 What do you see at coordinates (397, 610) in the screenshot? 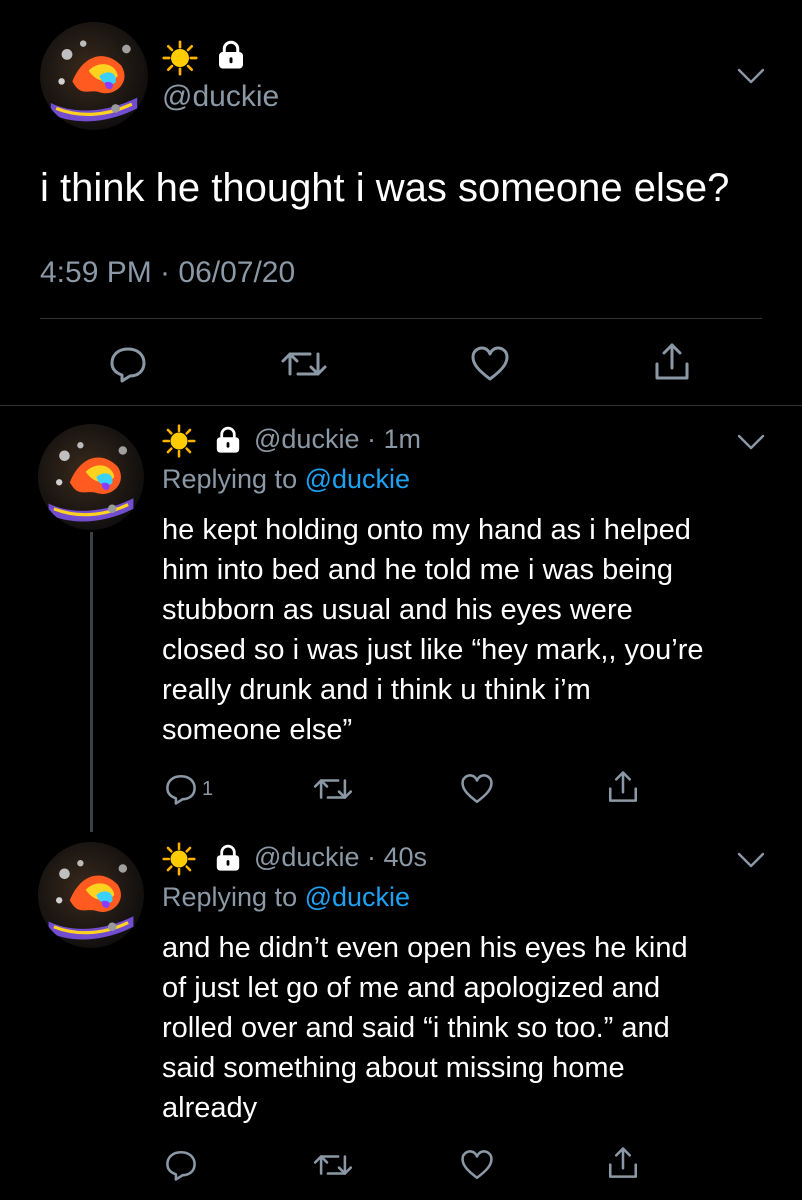
I see `text-line: stubborn as usual and his eyes were` at bounding box center [397, 610].